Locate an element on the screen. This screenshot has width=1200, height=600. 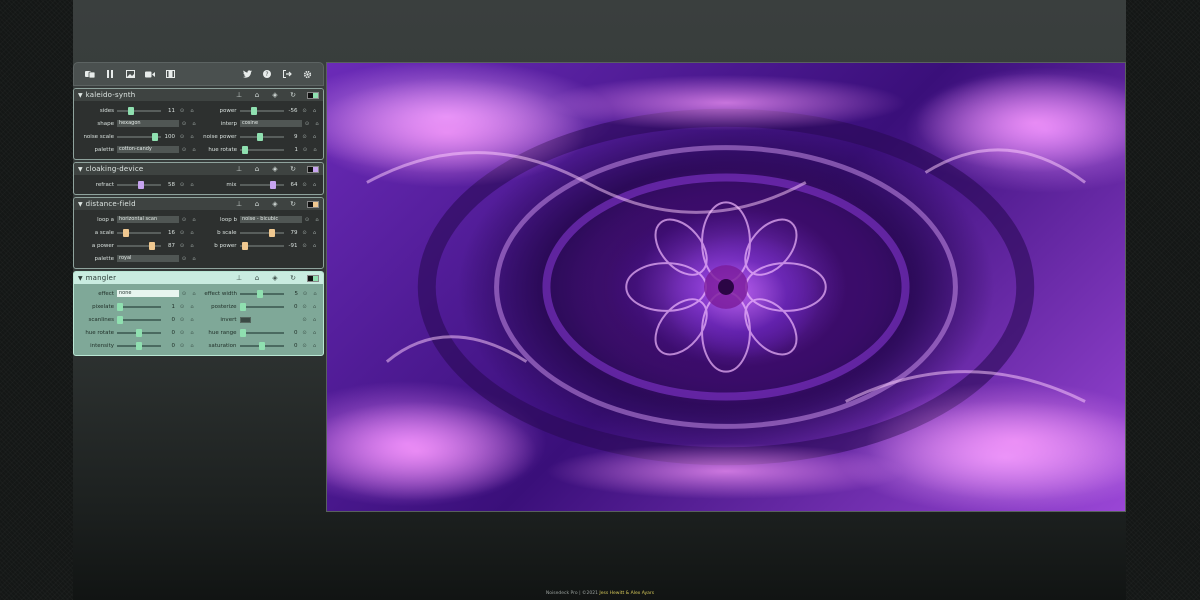
module-header: ▼ distance-field ⊥ ⌂ ◈ ↻ is located at coordinates (198, 204).